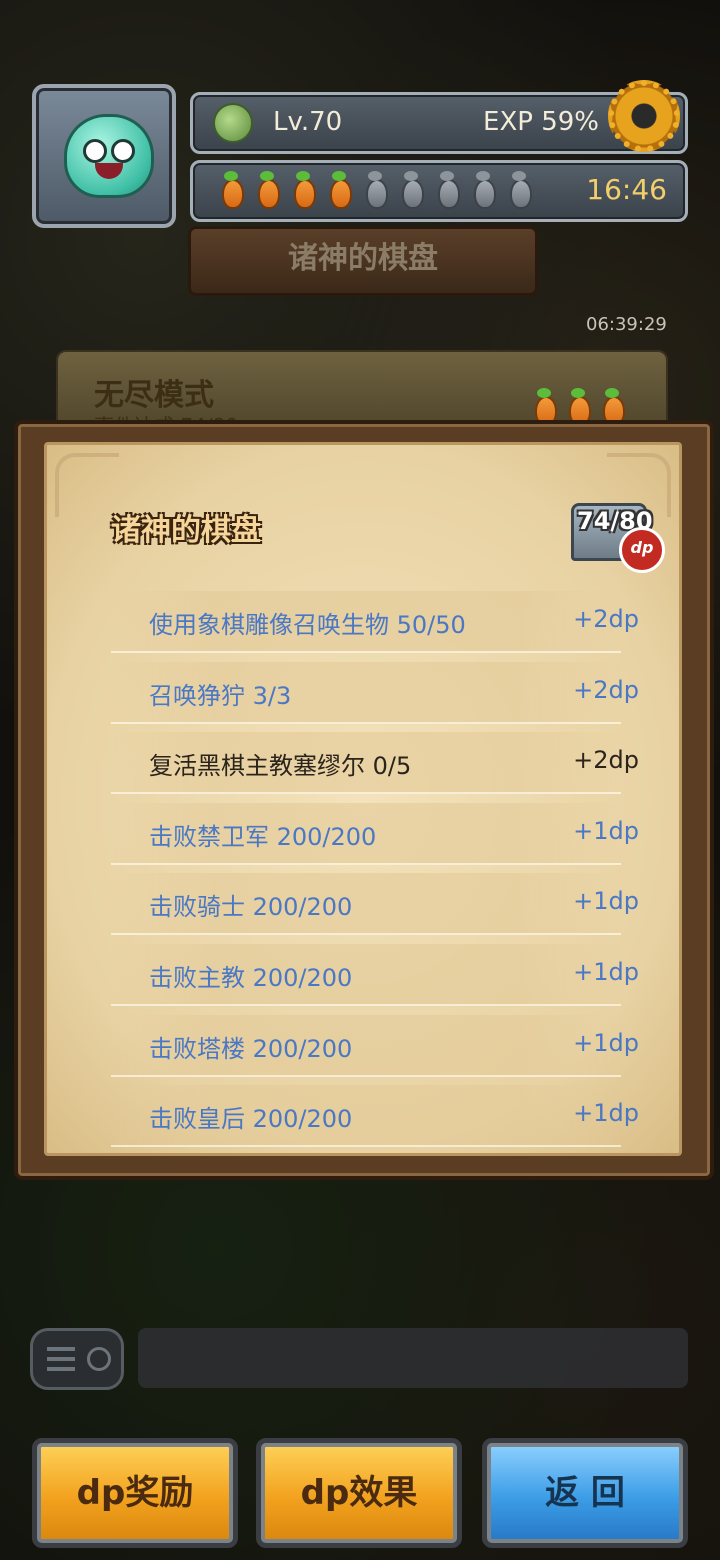  What do you see at coordinates (359, 1493) in the screenshot?
I see `dp-effect-button: dp效果` at bounding box center [359, 1493].